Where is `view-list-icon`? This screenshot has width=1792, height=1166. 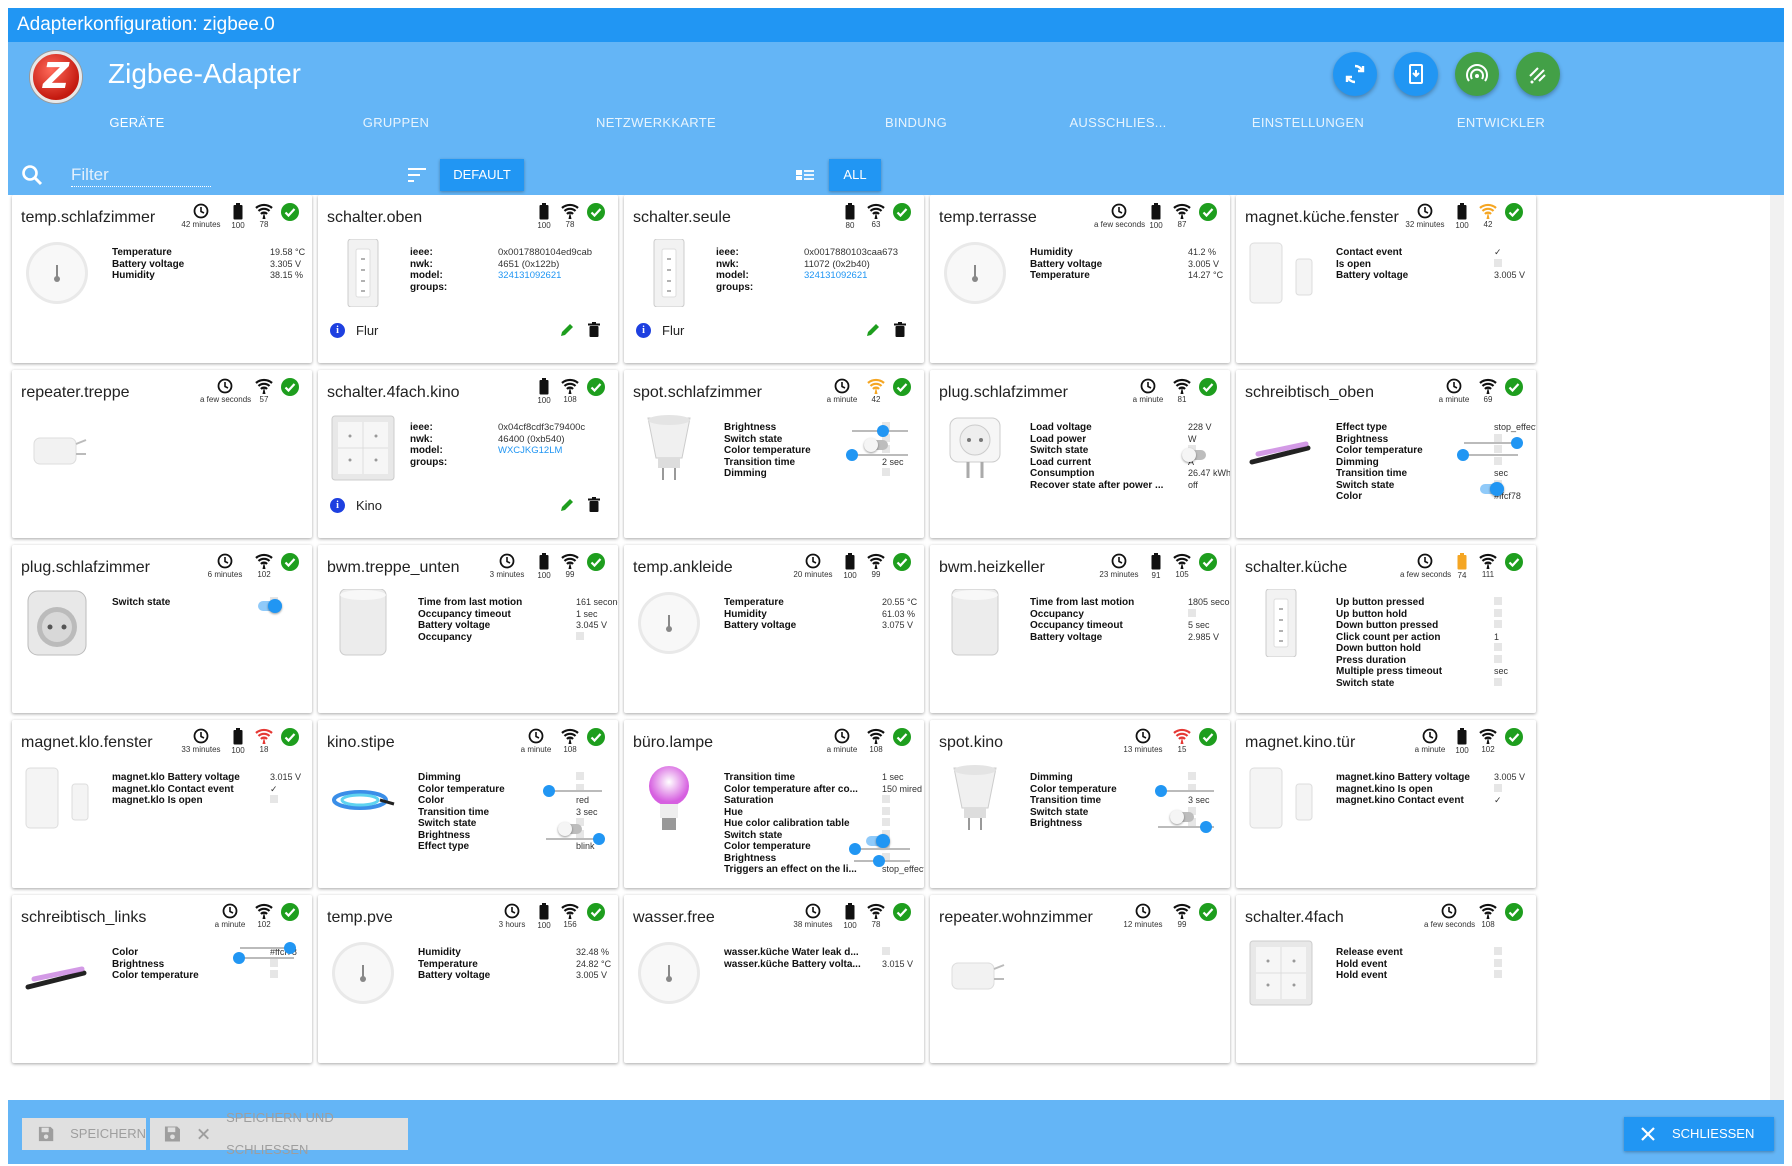
view-list-icon is located at coordinates (805, 175).